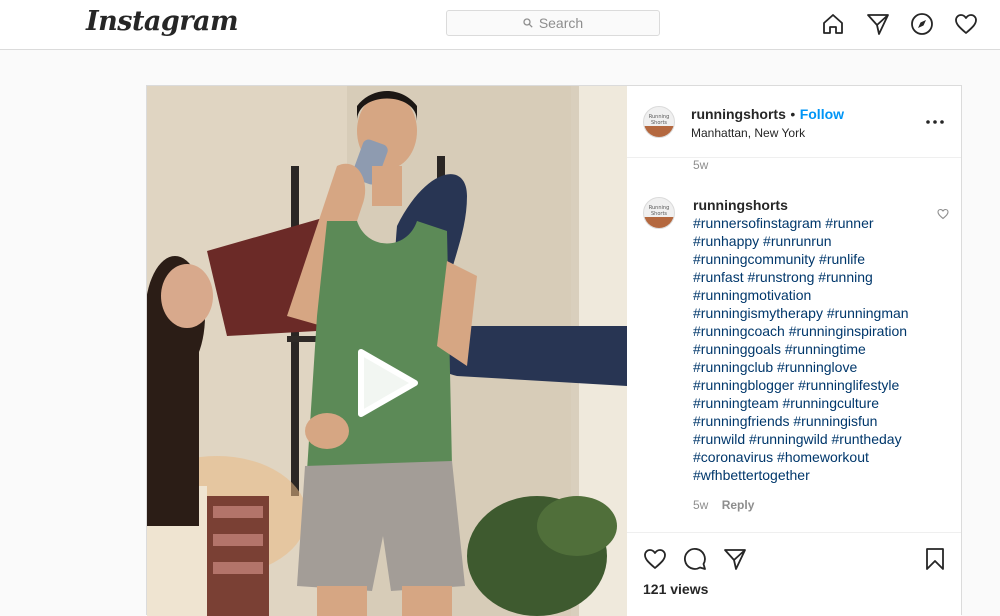 The height and width of the screenshot is (616, 1000). I want to click on hashtag-line: #runhappy #runrunrun, so click(811, 241).